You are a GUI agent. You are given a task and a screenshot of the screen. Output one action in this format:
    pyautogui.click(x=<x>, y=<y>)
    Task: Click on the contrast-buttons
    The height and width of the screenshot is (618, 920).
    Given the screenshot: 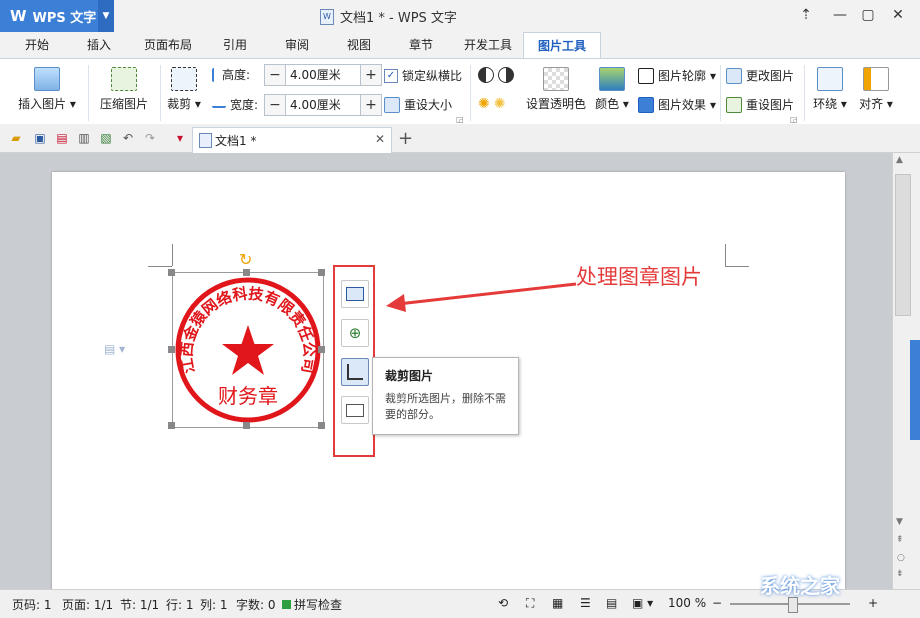 What is the action you would take?
    pyautogui.click(x=496, y=75)
    